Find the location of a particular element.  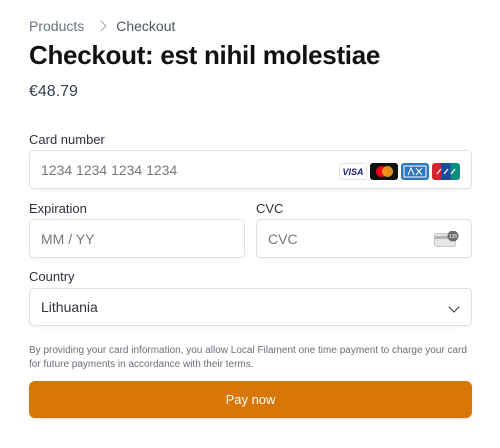

price: €48.79 is located at coordinates (53, 91).